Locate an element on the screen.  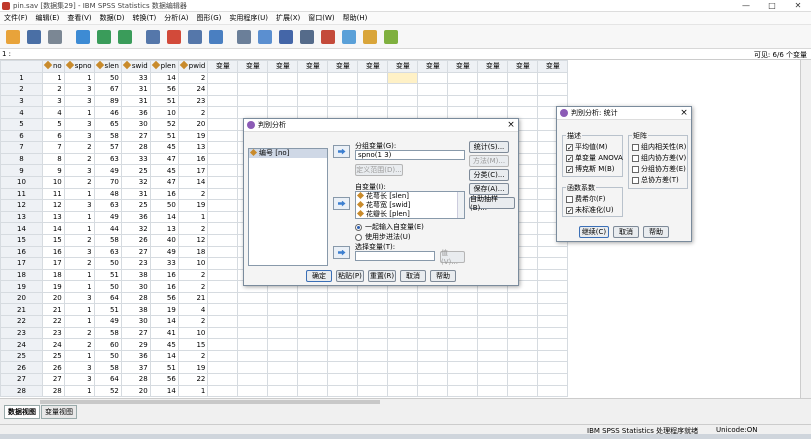
column-header-spno: spno is located at coordinates (79, 66).